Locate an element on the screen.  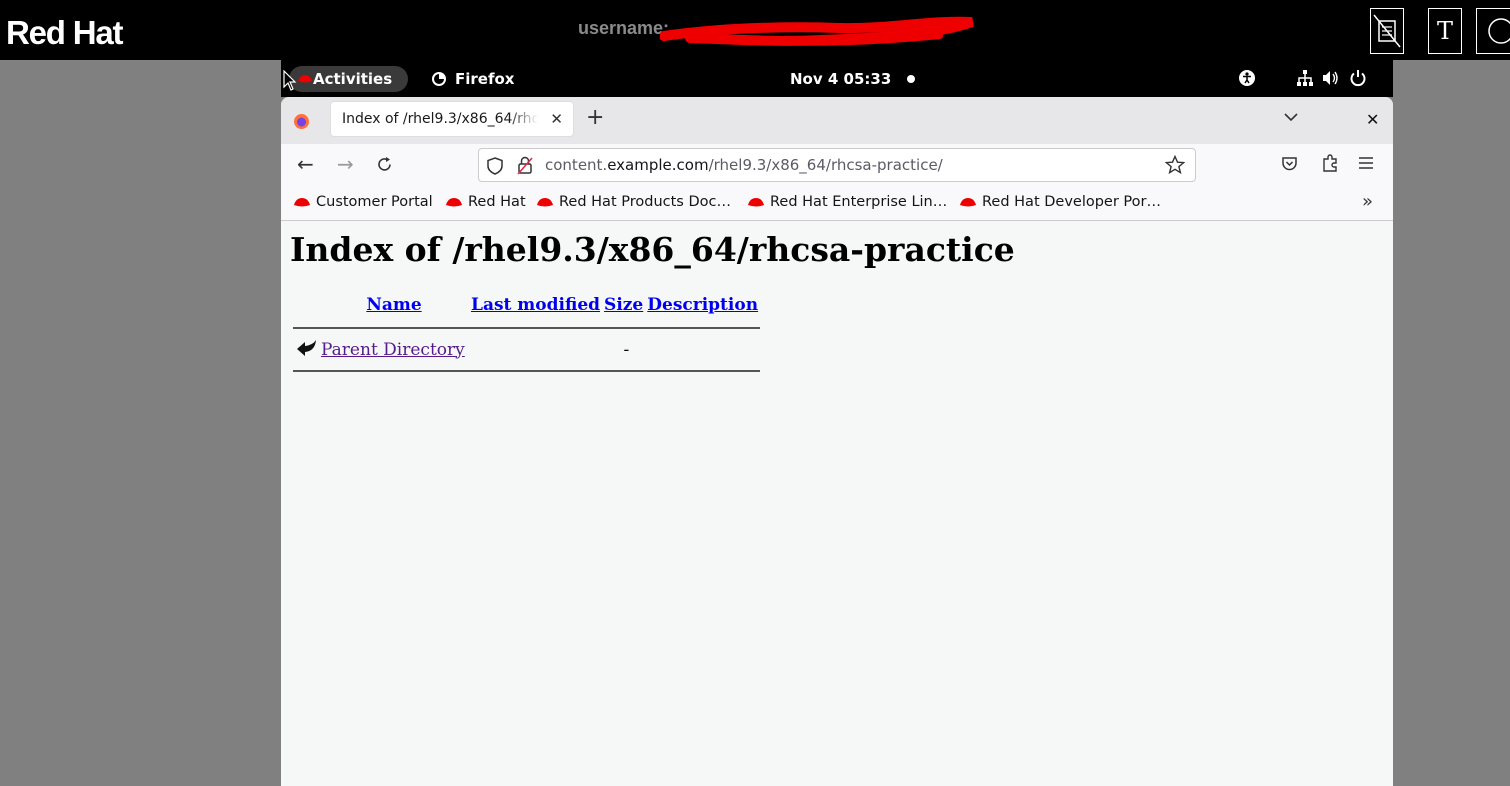
clock: Nov 4 05:33 is located at coordinates (840, 79).